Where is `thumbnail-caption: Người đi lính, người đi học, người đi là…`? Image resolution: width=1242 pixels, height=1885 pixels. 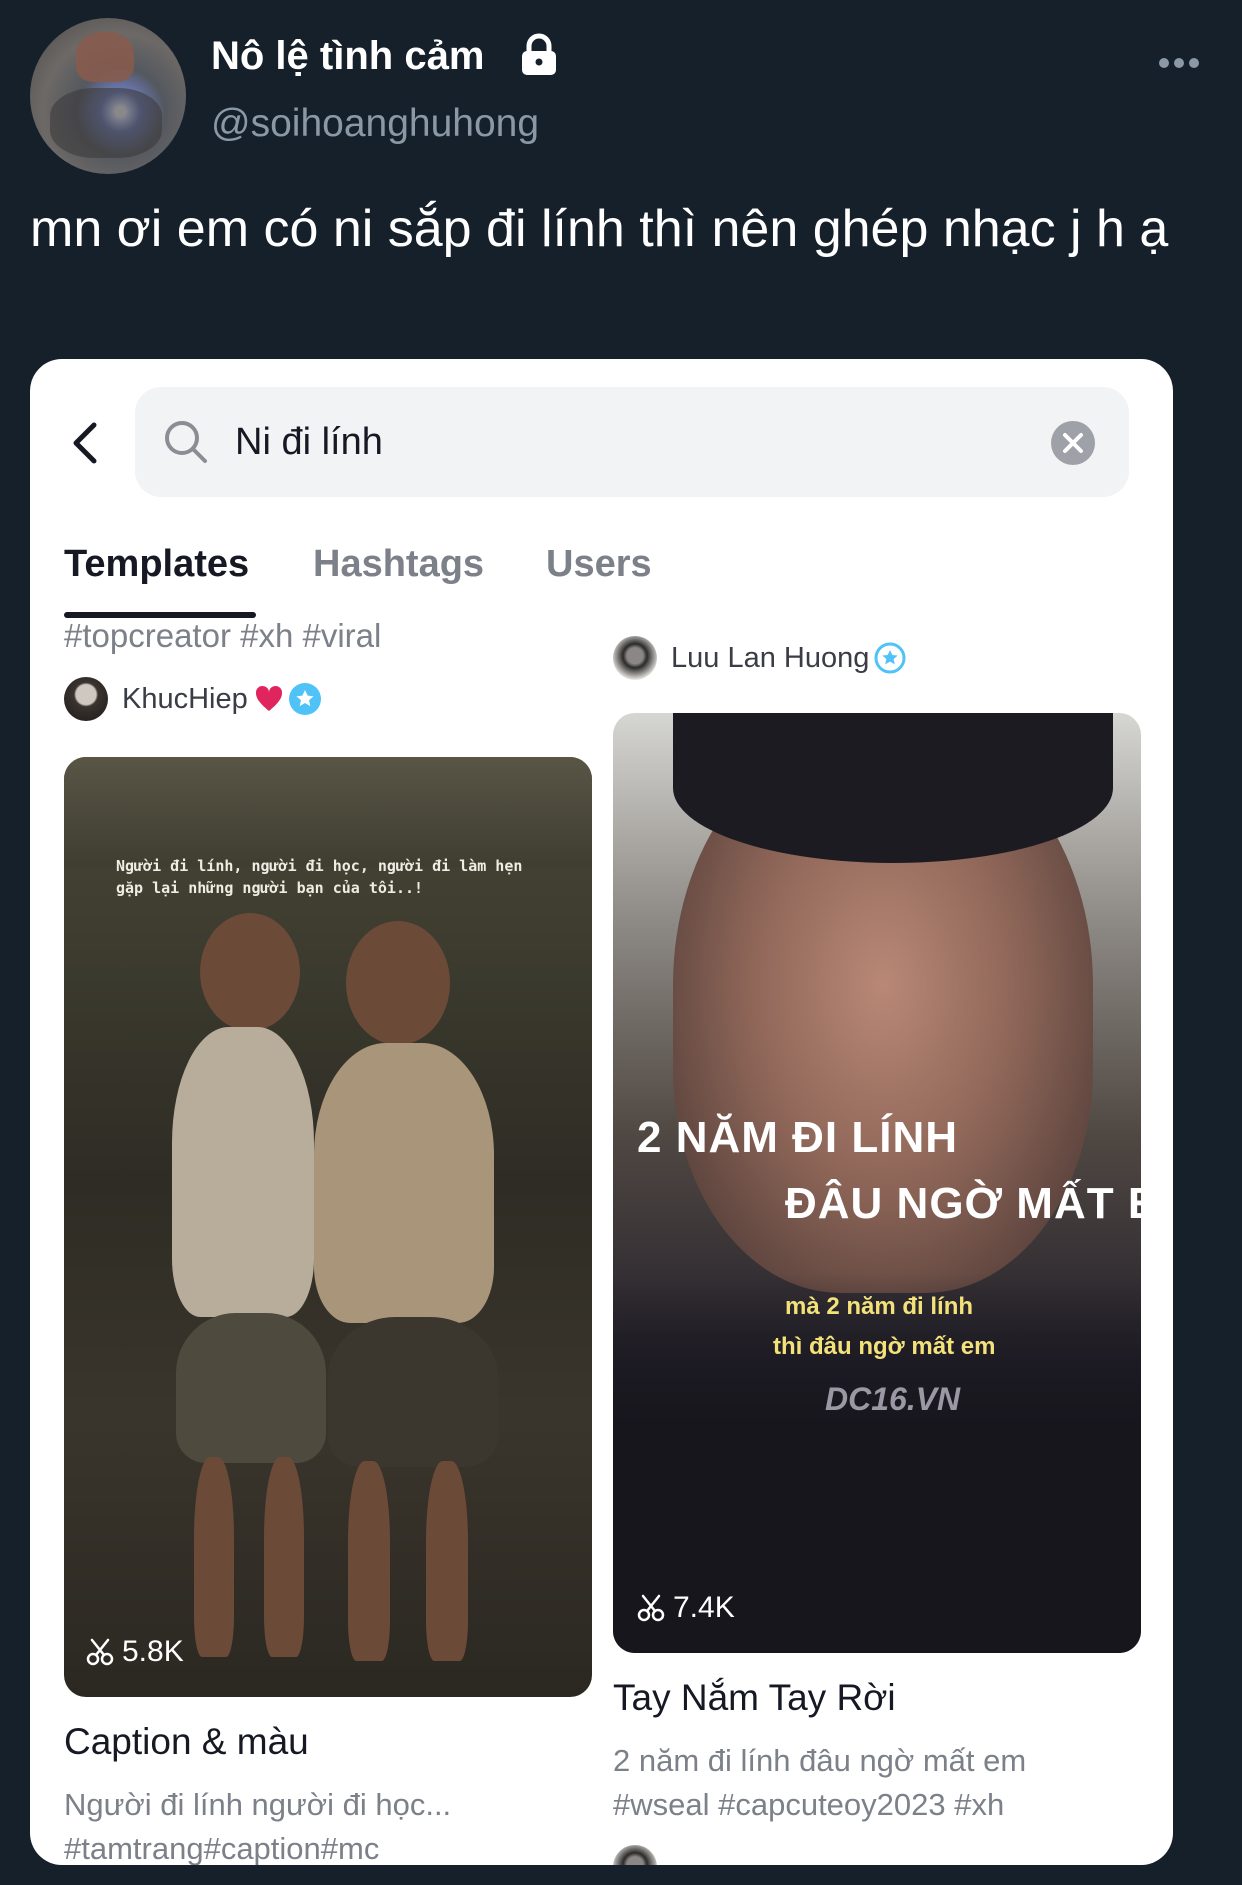 thumbnail-caption: Người đi lính, người đi học, người đi là… is located at coordinates (319, 877).